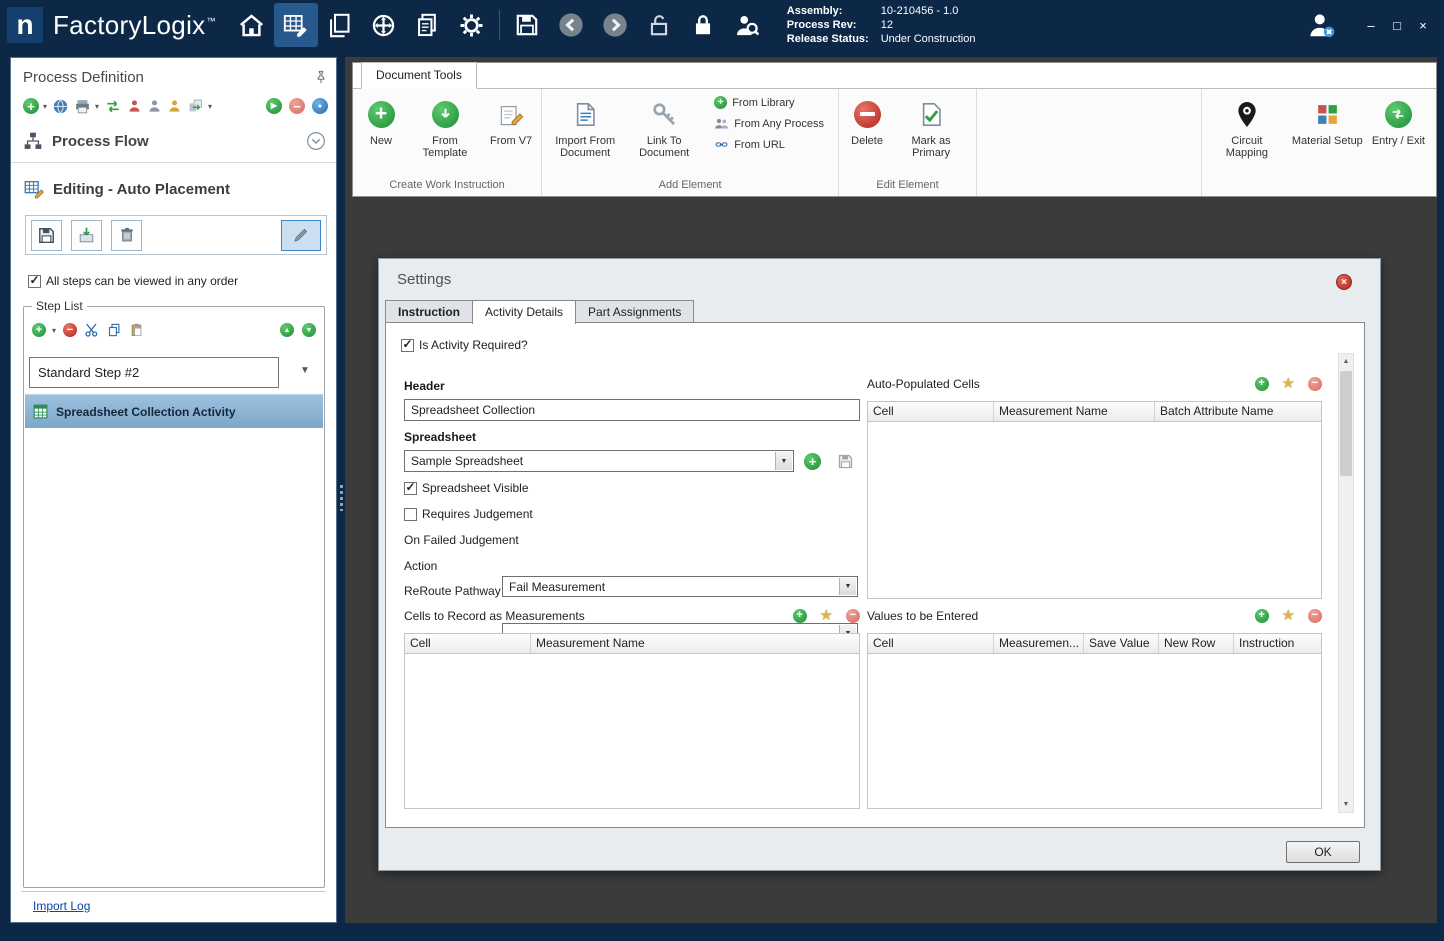 The image size is (1444, 941). Describe the element at coordinates (1196, 643) in the screenshot. I see `column-header: New Row` at that location.